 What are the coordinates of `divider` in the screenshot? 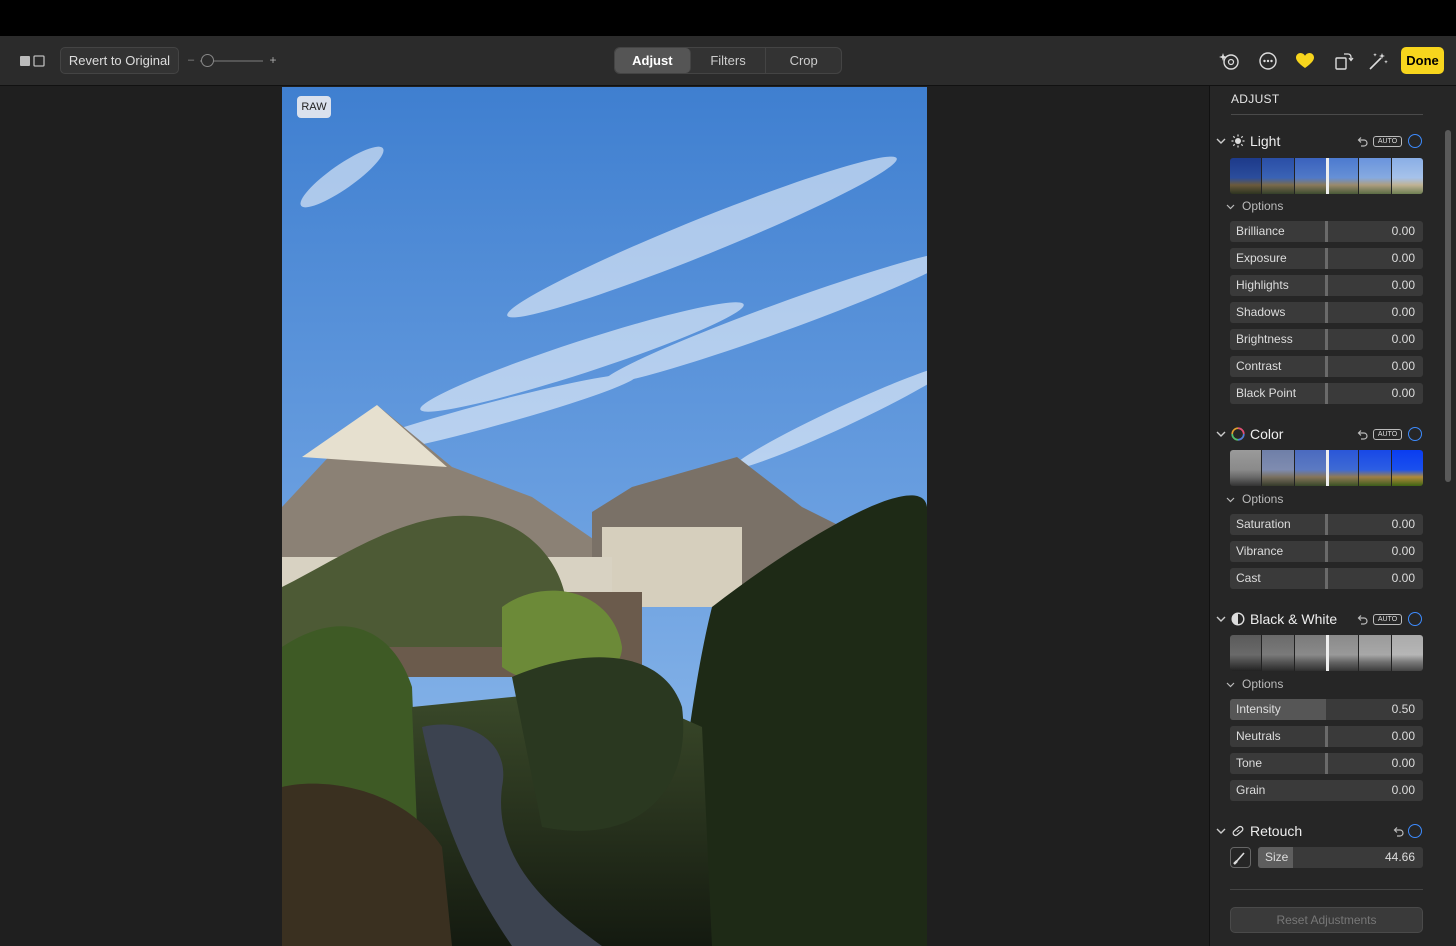 It's located at (1326, 889).